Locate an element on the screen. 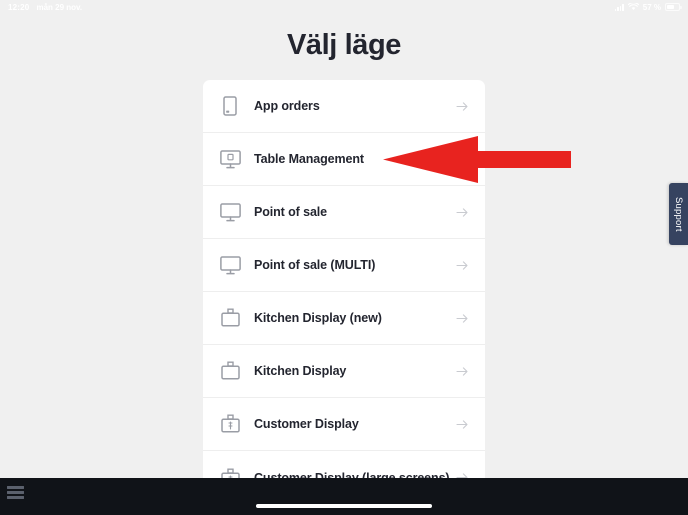  page-title: Välj läge is located at coordinates (344, 45).